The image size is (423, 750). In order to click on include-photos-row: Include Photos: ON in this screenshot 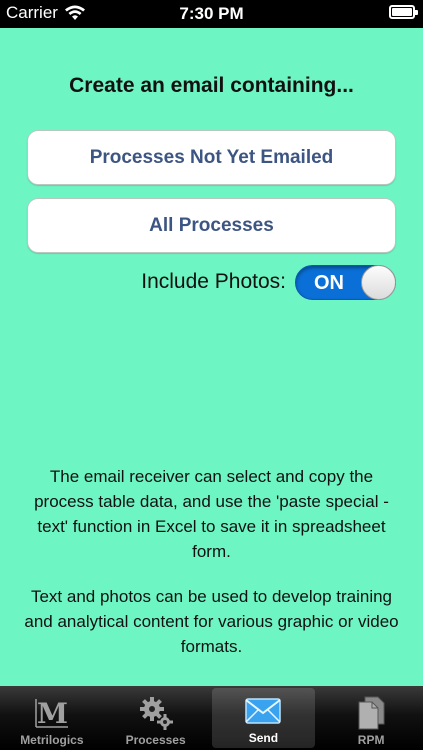, I will do `click(211, 282)`.